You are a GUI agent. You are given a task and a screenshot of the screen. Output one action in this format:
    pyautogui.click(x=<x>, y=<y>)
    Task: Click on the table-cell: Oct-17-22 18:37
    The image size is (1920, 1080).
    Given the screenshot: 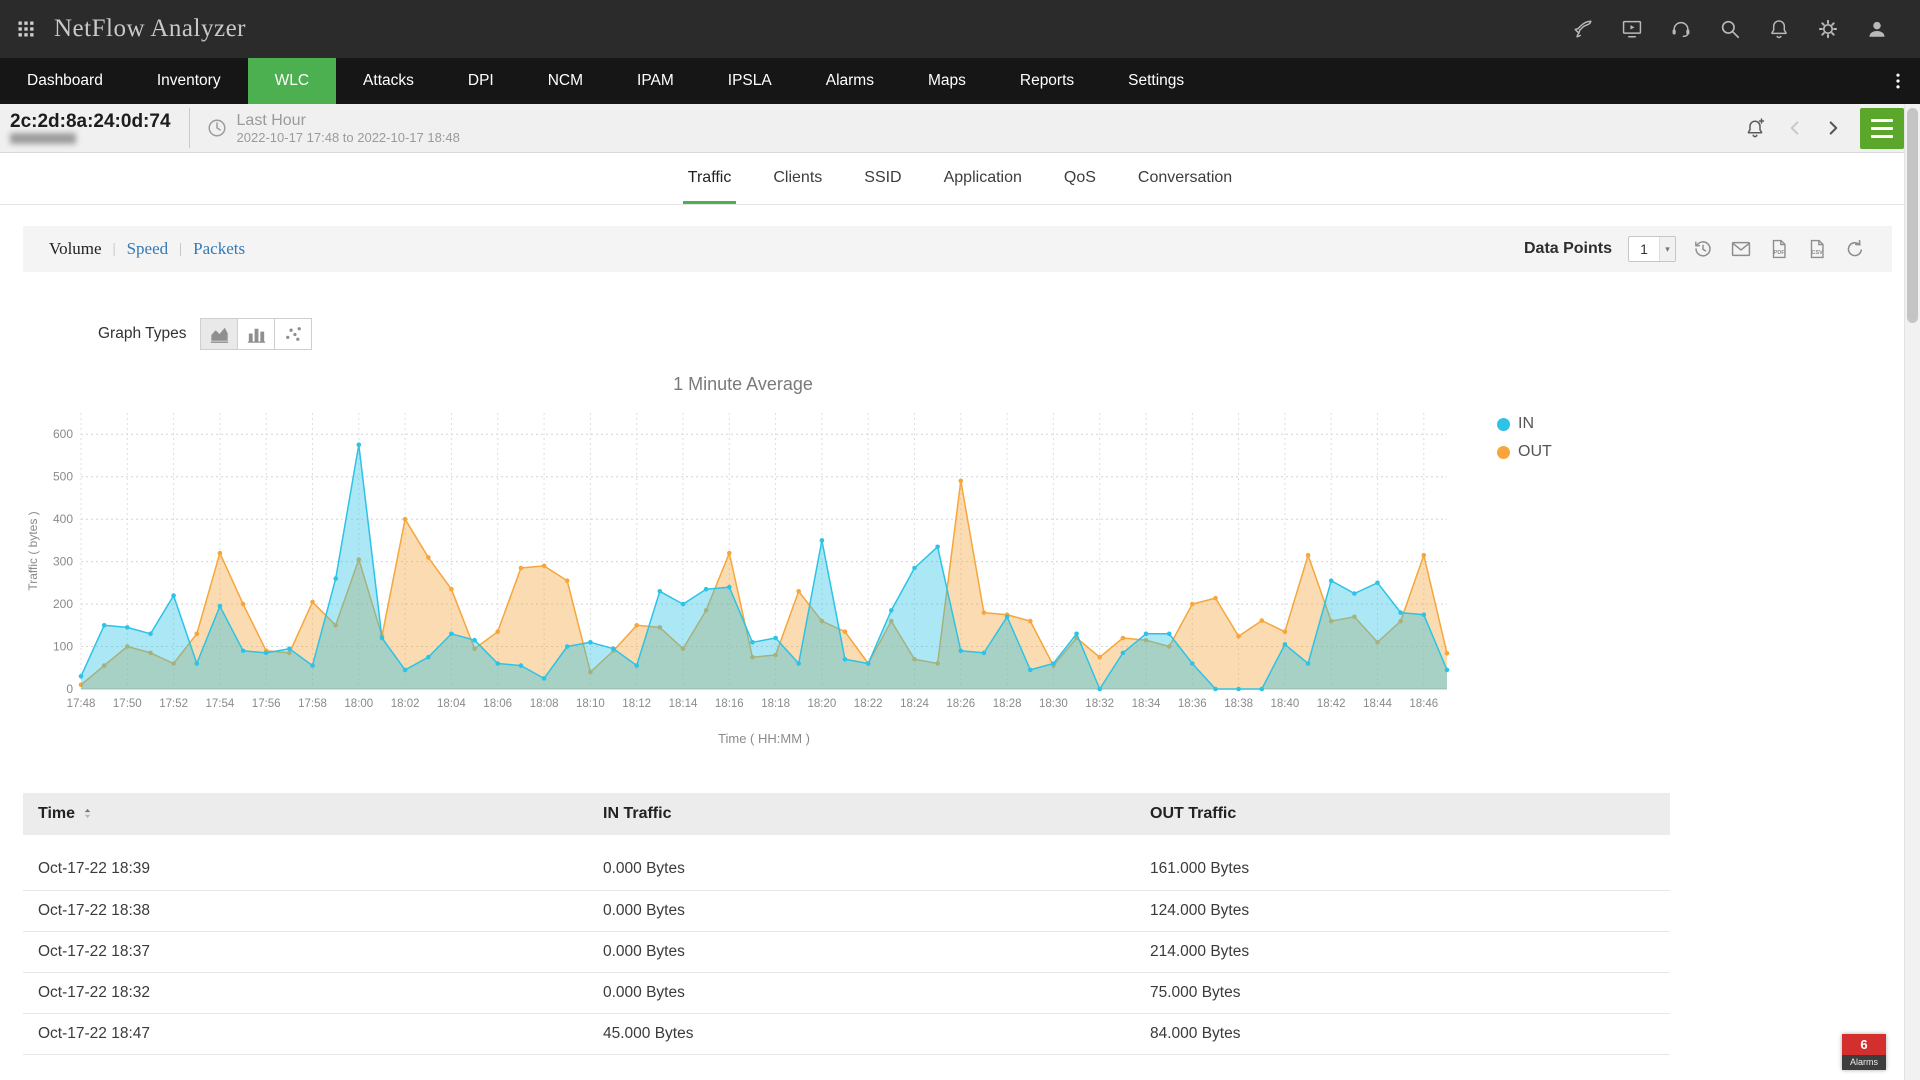 What is the action you would take?
    pyautogui.click(x=305, y=952)
    